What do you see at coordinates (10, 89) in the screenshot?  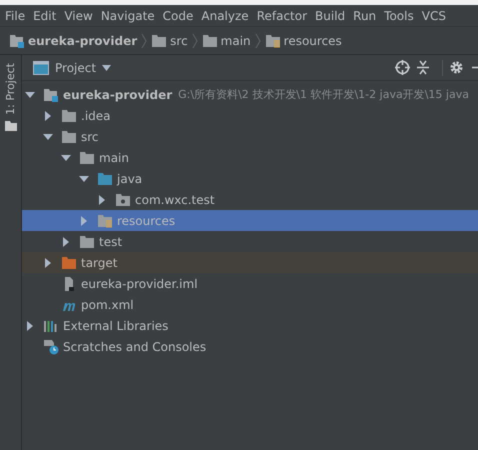 I see `project-tool-tab: 1: Project` at bounding box center [10, 89].